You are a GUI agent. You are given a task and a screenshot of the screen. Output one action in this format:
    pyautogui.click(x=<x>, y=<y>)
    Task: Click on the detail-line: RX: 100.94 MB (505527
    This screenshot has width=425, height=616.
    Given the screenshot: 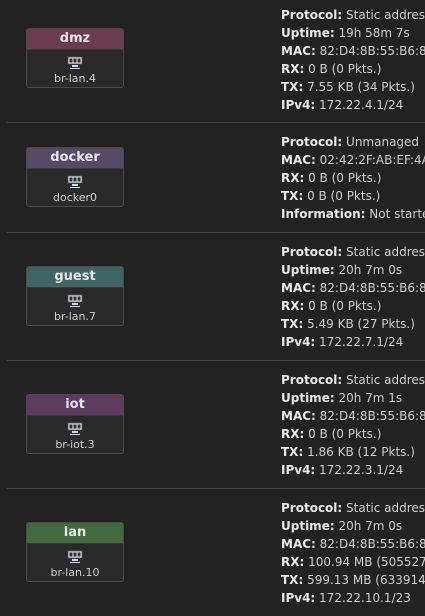 What is the action you would take?
    pyautogui.click(x=353, y=562)
    